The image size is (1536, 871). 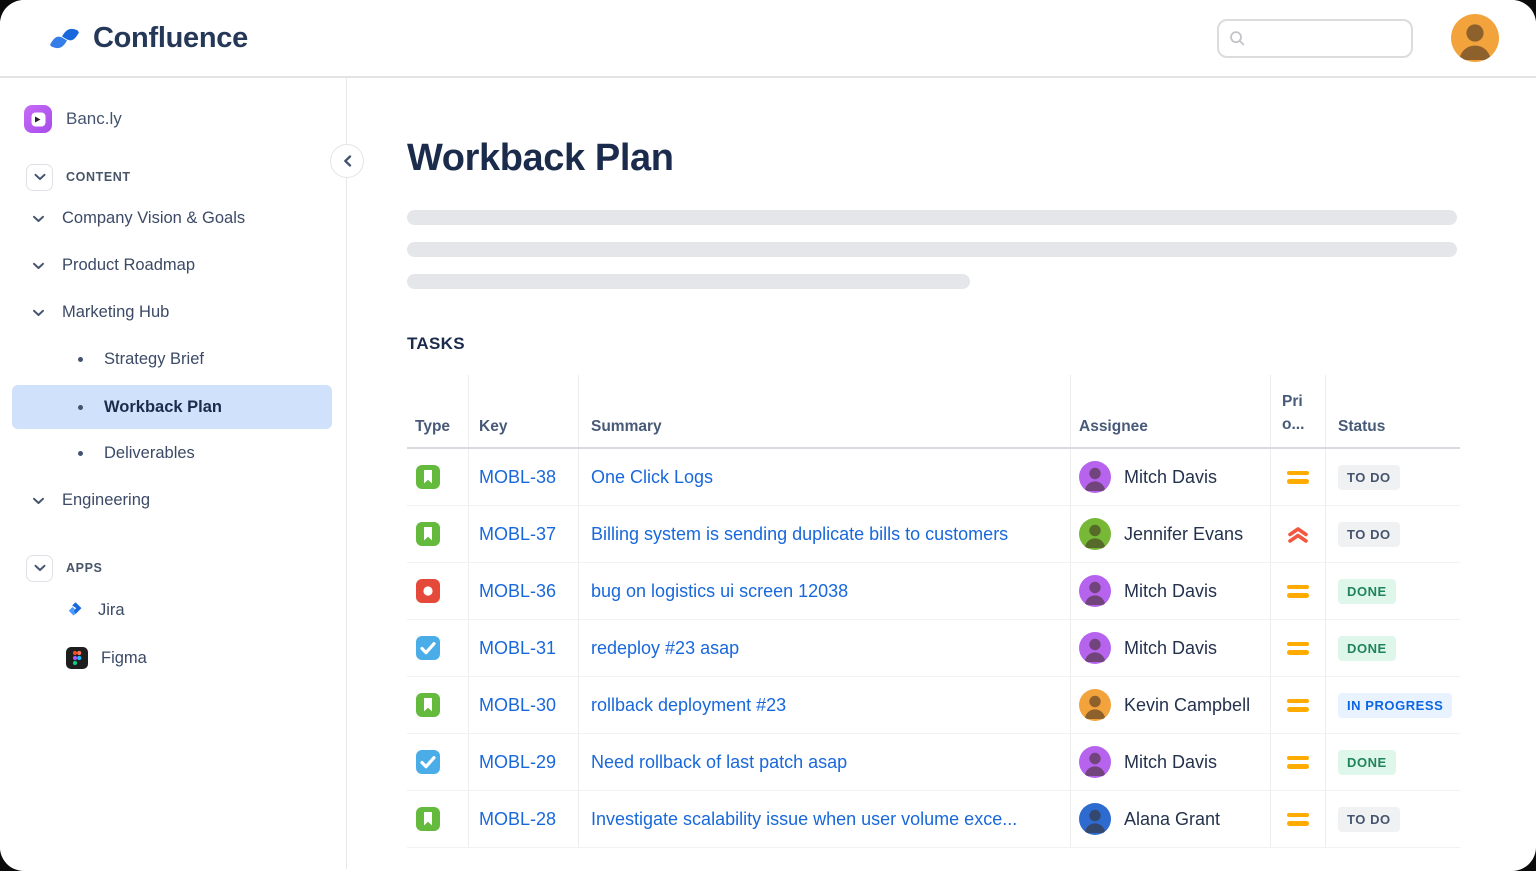 I want to click on assignee-cell: Jennifer Evans, so click(x=1170, y=534).